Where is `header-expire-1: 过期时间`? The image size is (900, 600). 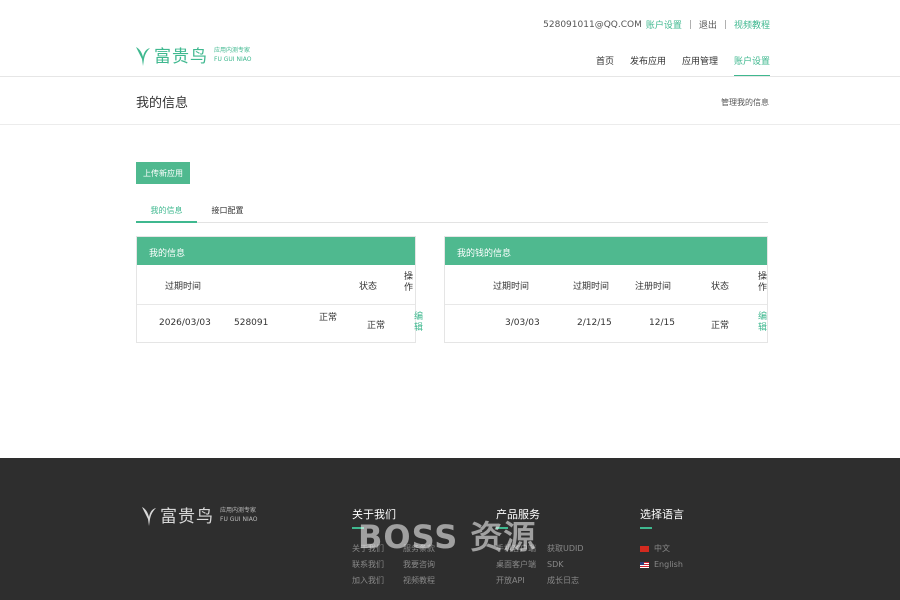 header-expire-1: 过期时间 is located at coordinates (511, 287).